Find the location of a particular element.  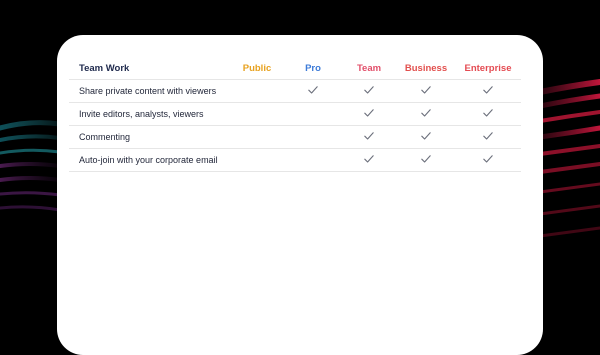

plan-header-business: Business is located at coordinates (426, 68).